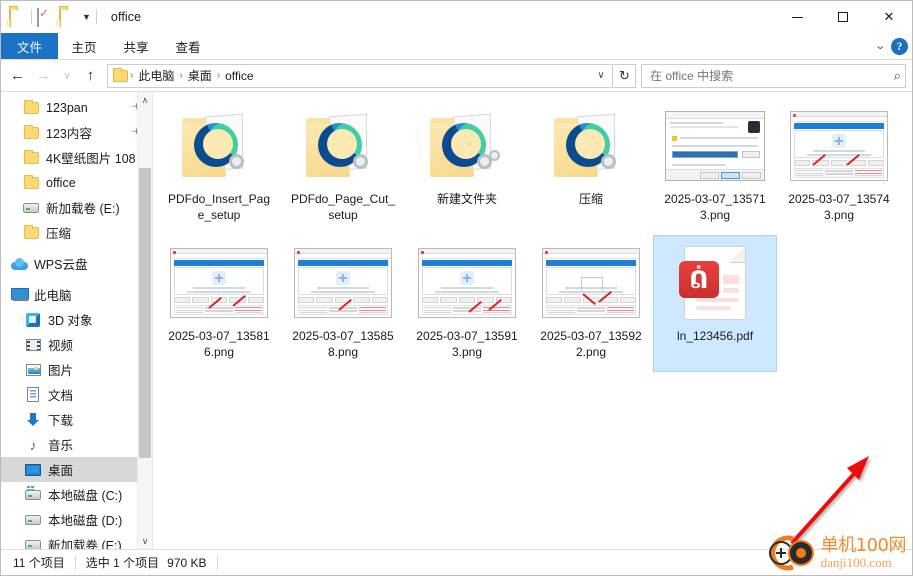 This screenshot has height=576, width=913. I want to click on file-item-png-135913: 2025-03-07_135913.png, so click(467, 303).